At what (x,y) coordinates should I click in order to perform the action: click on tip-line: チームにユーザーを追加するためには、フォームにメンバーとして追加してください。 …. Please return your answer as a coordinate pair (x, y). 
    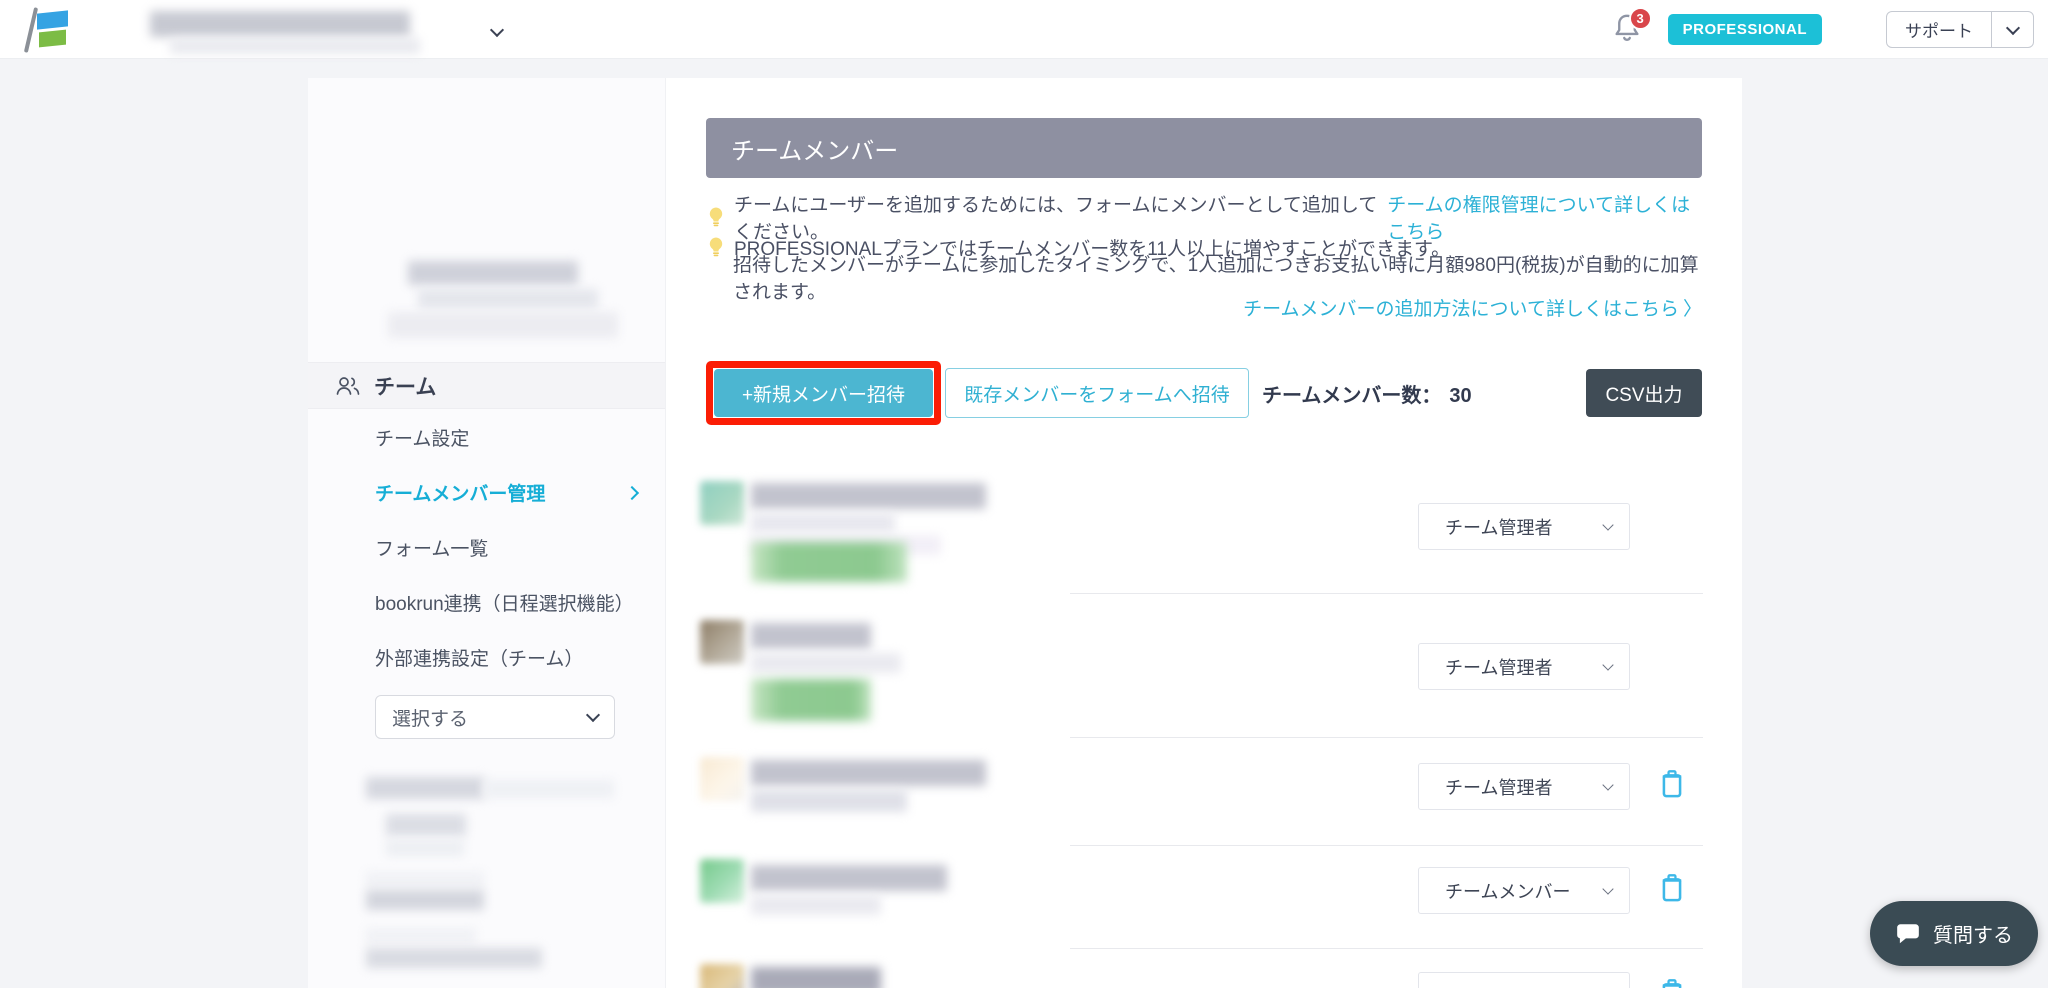
    Looking at the image, I should click on (1204, 219).